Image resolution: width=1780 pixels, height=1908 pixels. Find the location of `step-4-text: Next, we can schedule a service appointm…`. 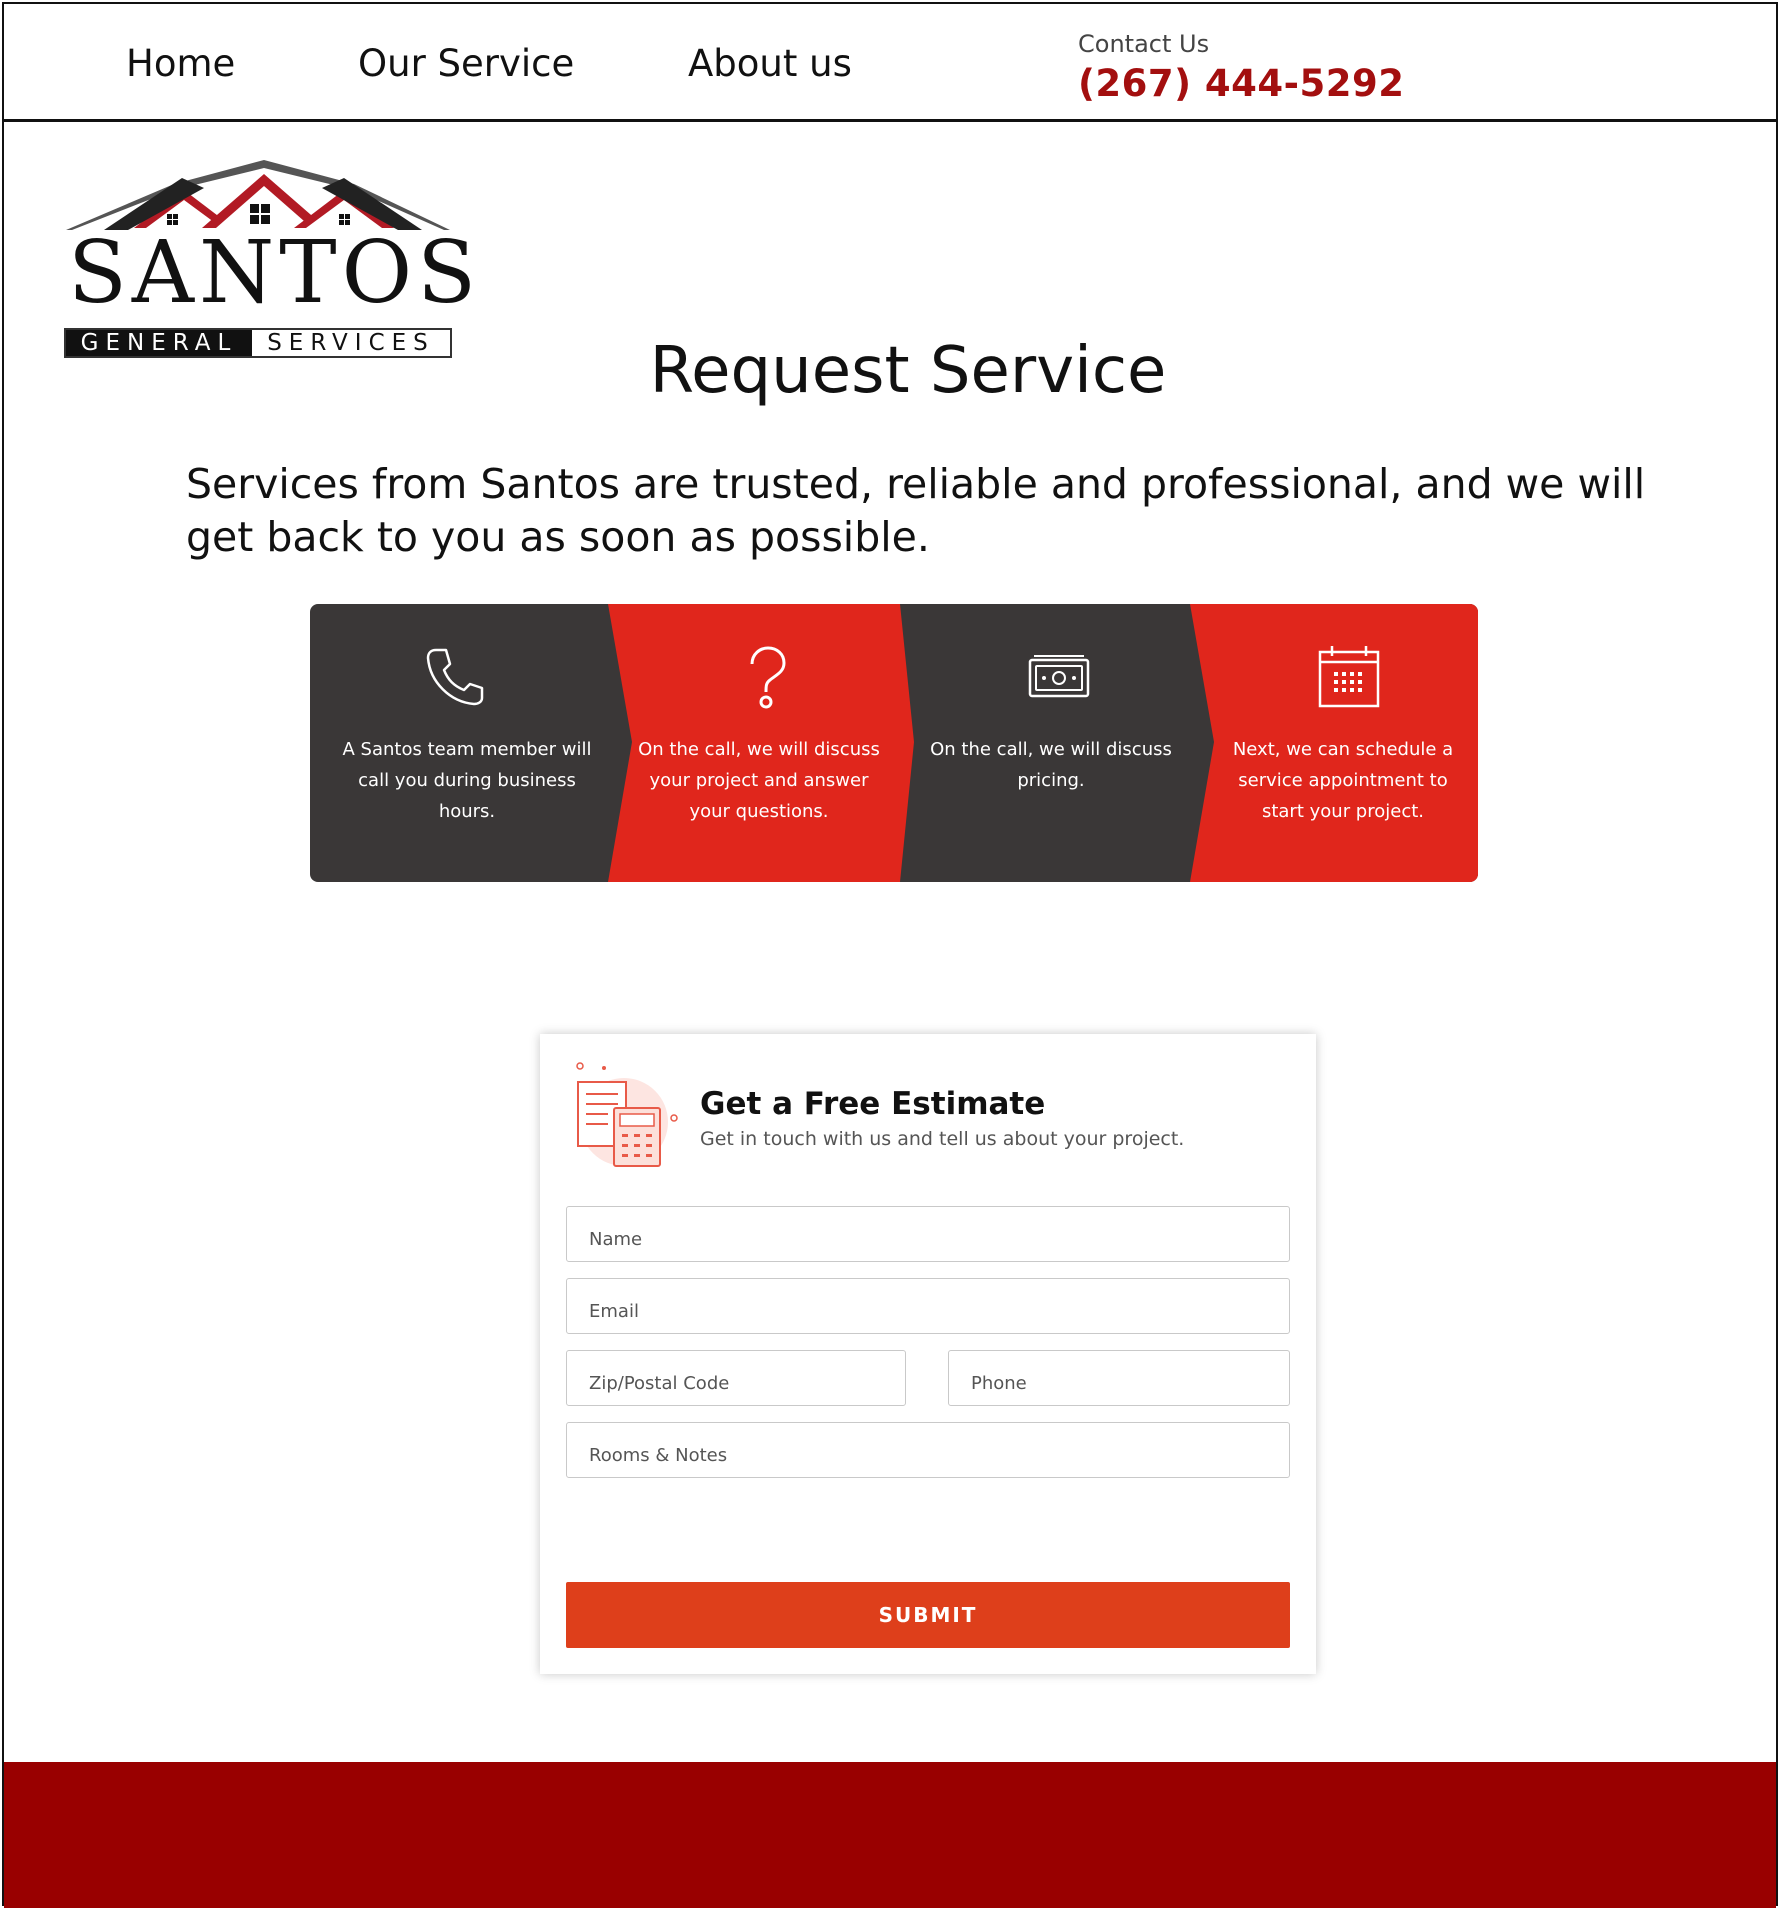

step-4-text: Next, we can schedule a service appointm… is located at coordinates (1343, 780).